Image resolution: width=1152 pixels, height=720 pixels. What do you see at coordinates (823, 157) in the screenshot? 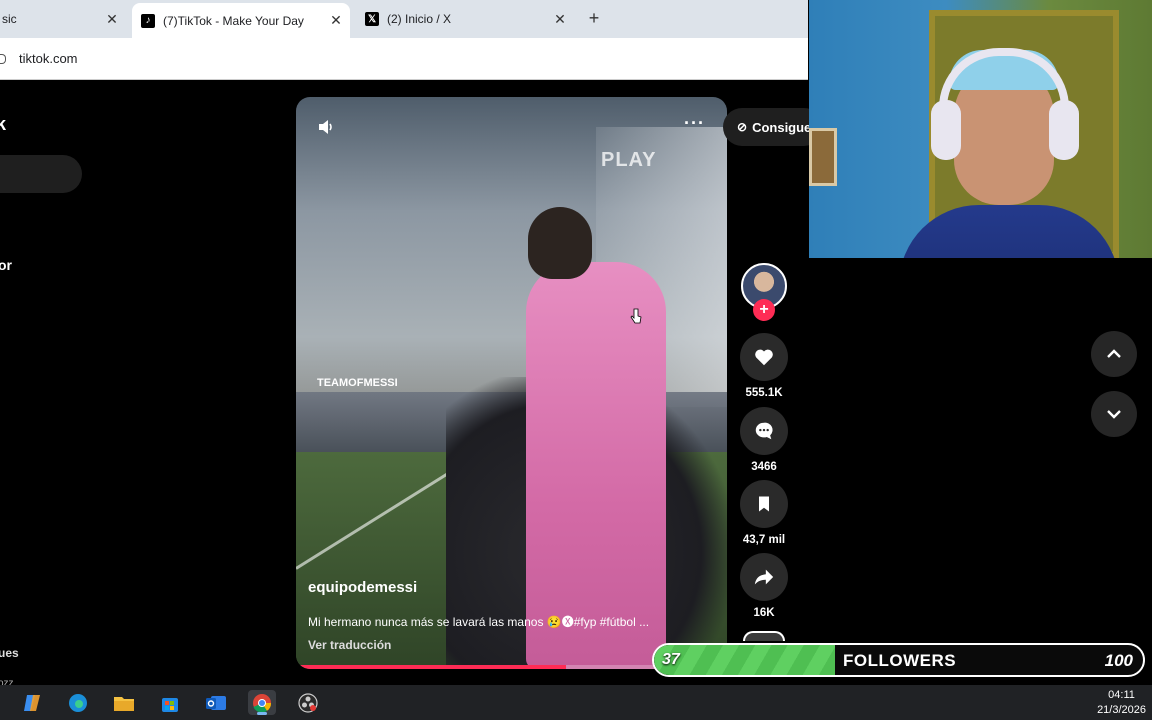
I see `webcam-wall-picture` at bounding box center [823, 157].